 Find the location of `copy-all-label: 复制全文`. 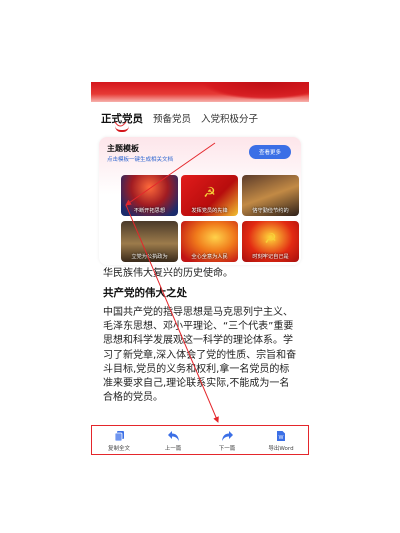

copy-all-label: 复制全文 is located at coordinates (118, 448).